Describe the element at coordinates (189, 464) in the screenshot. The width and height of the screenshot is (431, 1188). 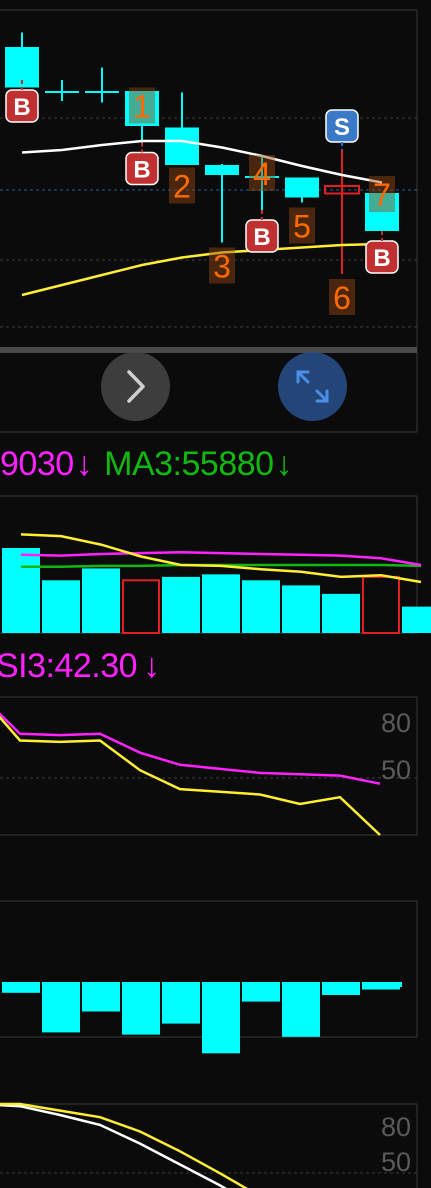
I see `ma3-label: MA3:55880` at that location.